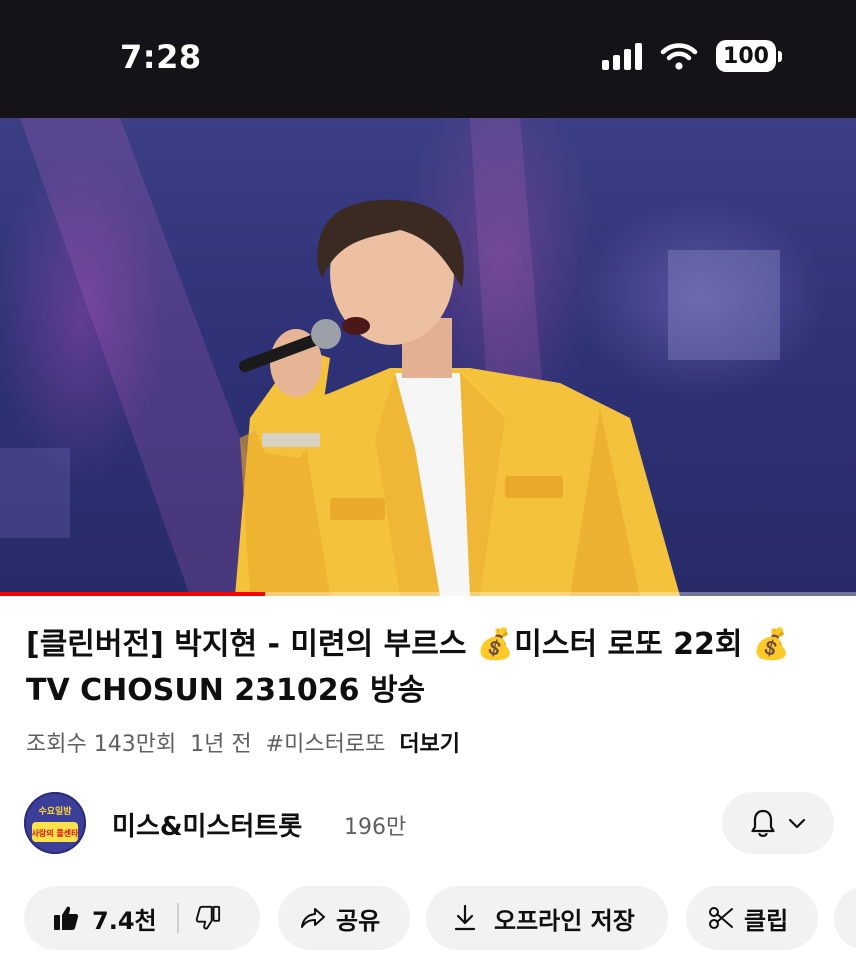  Describe the element at coordinates (622, 56) in the screenshot. I see `cellular-signal-icon` at that location.